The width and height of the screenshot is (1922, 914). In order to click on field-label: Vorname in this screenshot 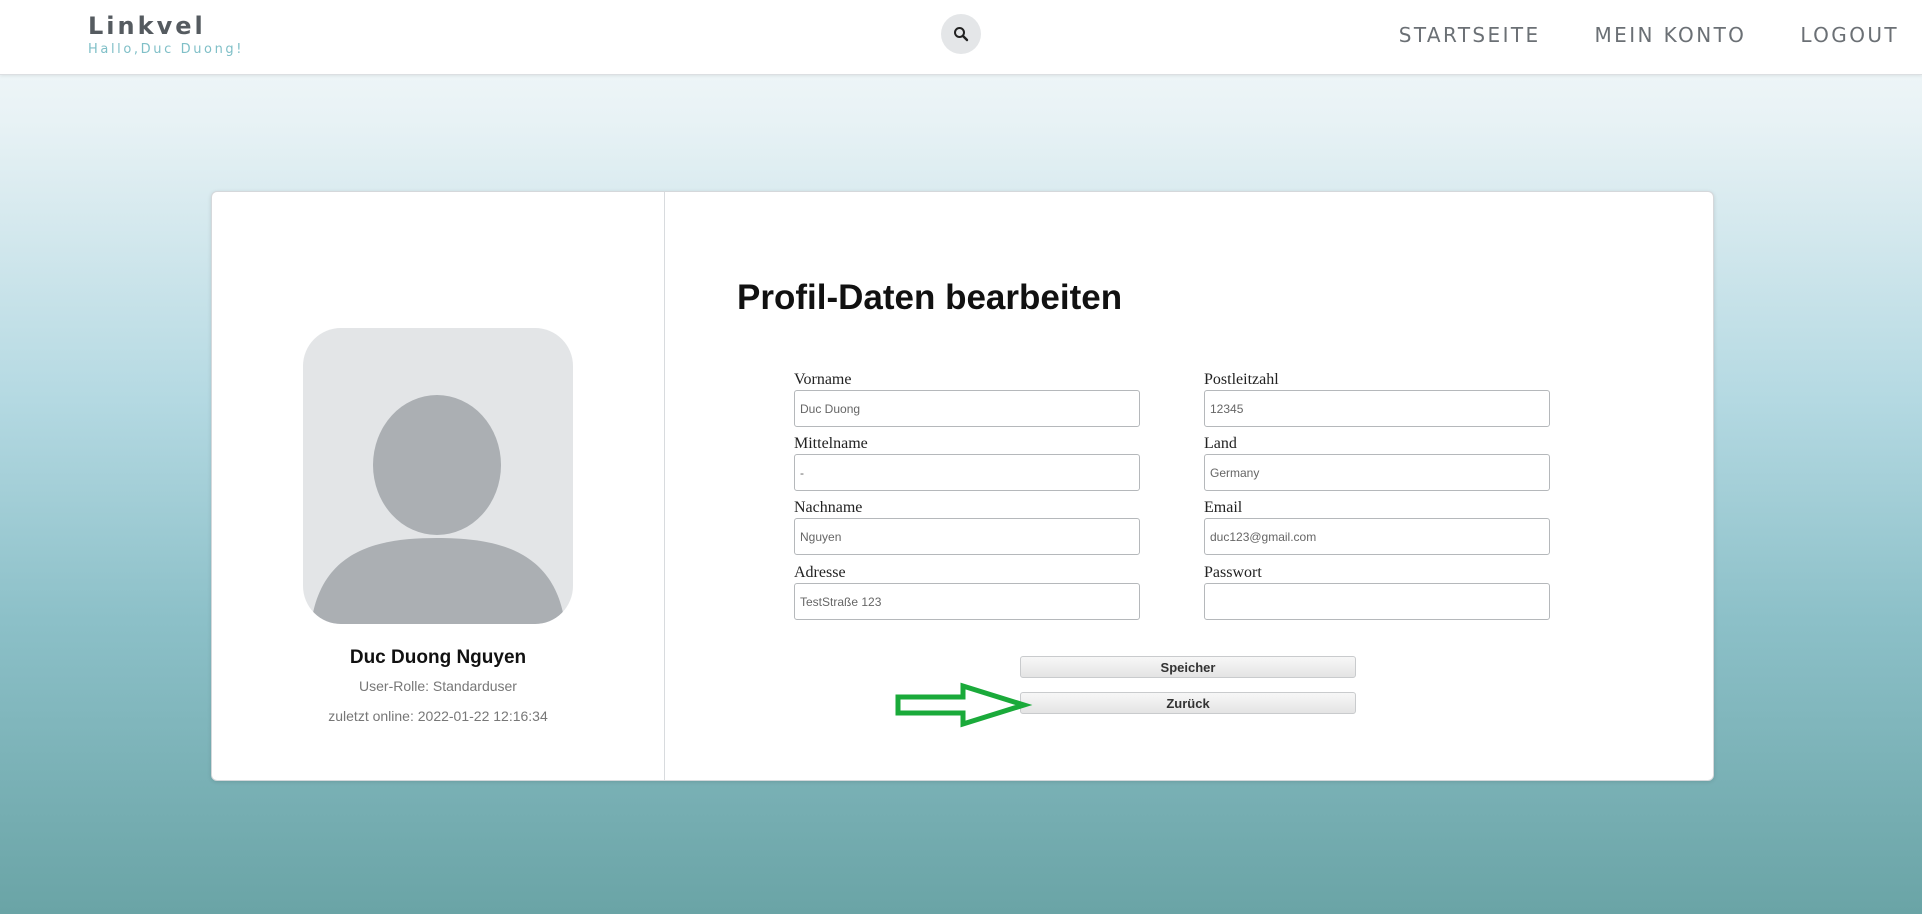, I will do `click(823, 379)`.